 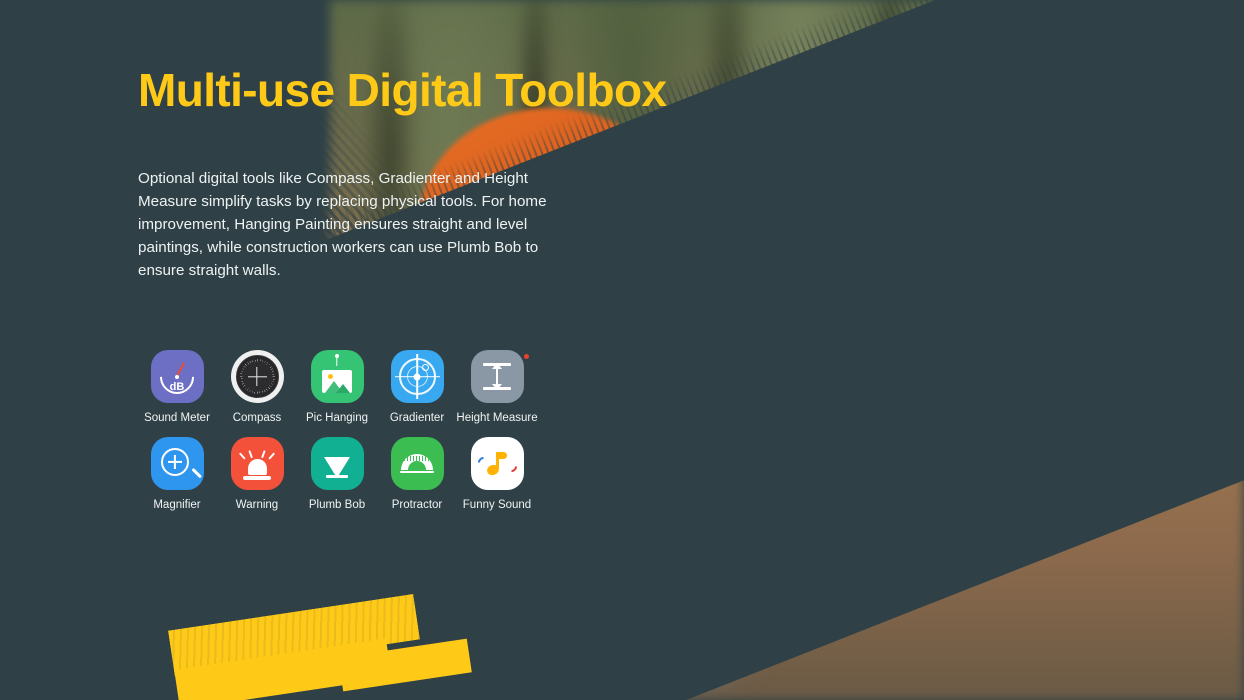 I want to click on compass-icon, so click(x=379, y=376).